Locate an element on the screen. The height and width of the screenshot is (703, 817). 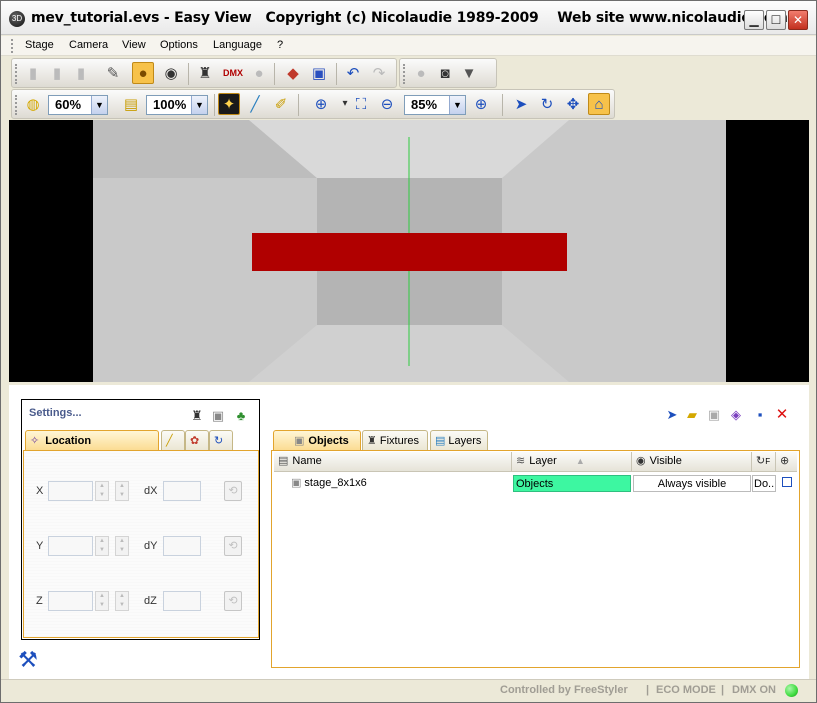
minimize-button: ▁ is located at coordinates (754, 20).